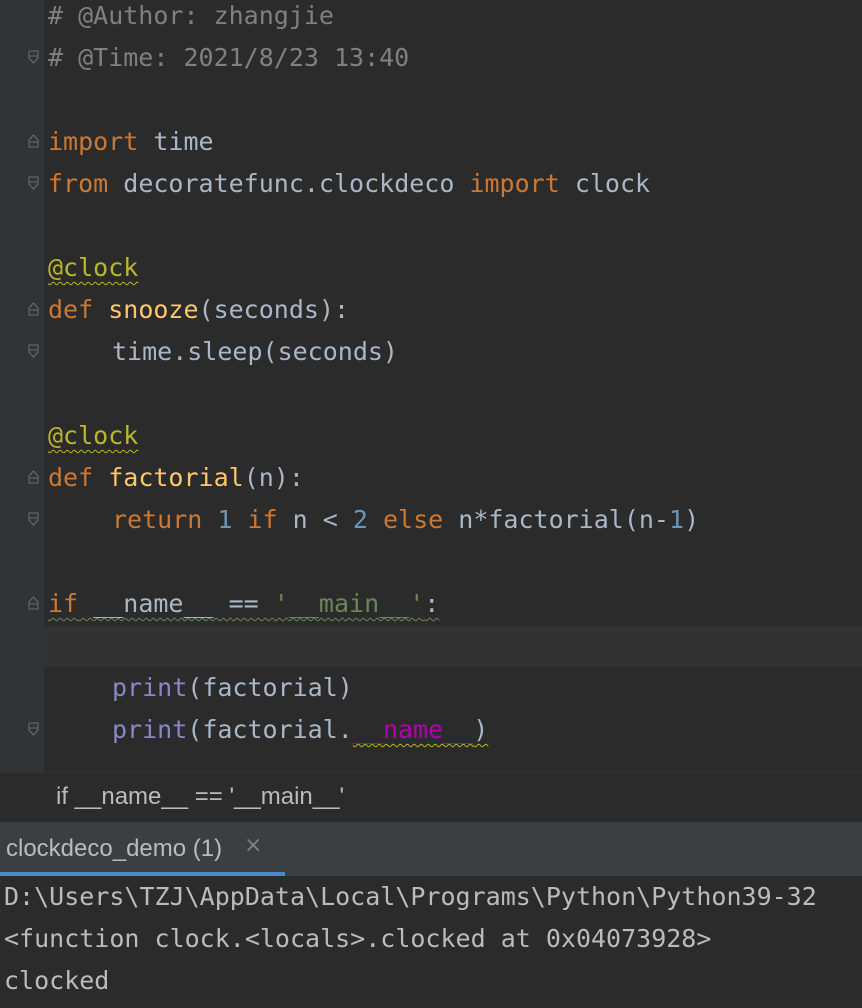 This screenshot has height=1008, width=862. I want to click on editor-gutter, so click(22, 386).